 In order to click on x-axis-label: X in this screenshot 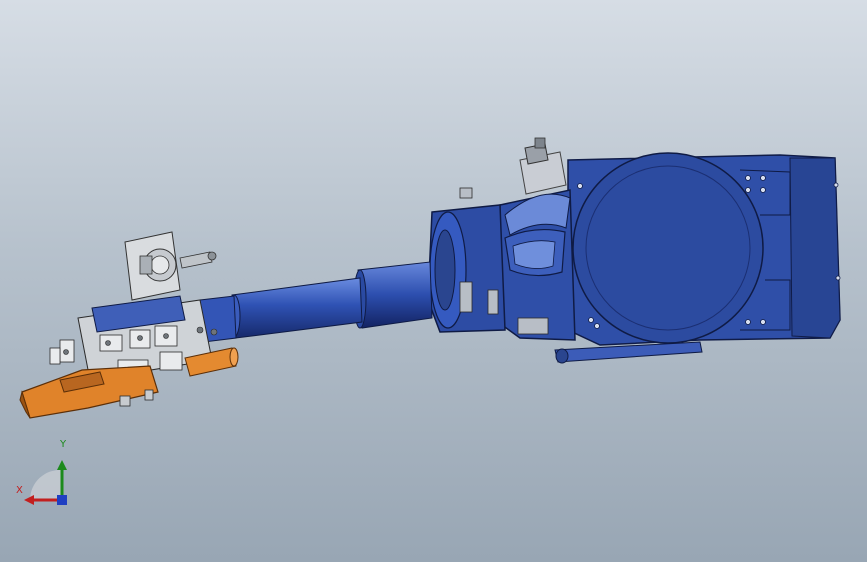, I will do `click(19, 490)`.